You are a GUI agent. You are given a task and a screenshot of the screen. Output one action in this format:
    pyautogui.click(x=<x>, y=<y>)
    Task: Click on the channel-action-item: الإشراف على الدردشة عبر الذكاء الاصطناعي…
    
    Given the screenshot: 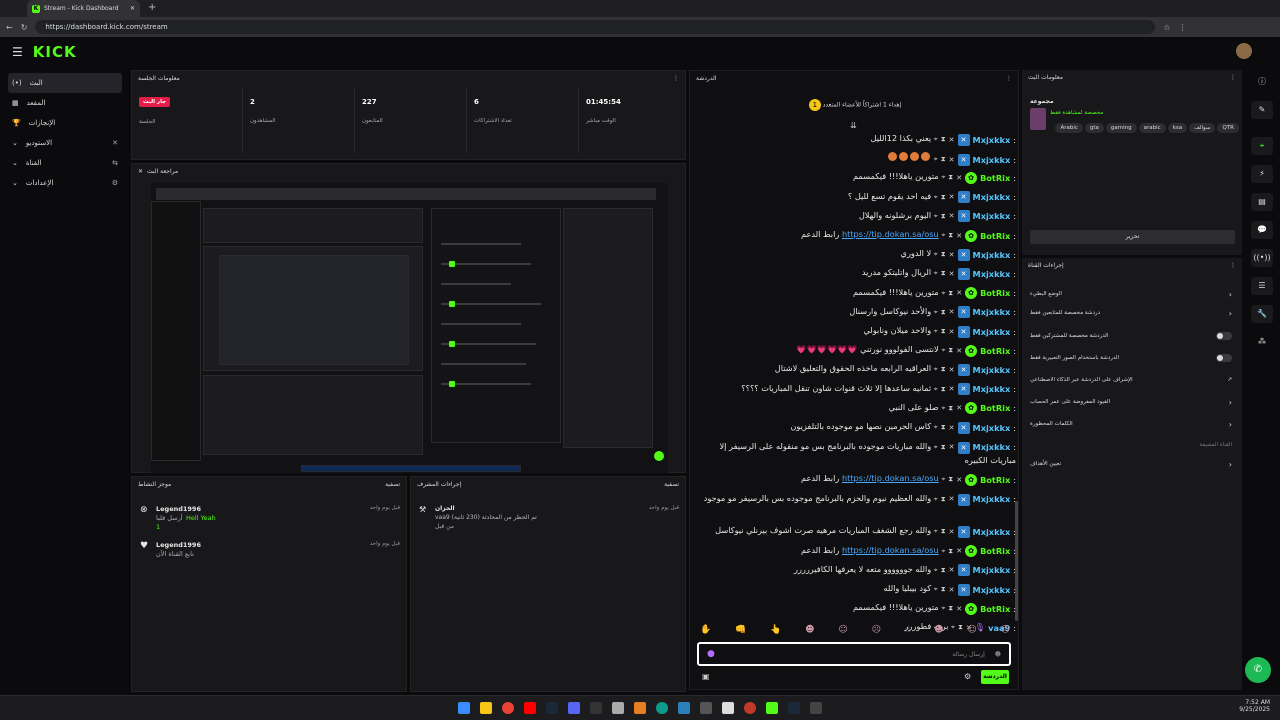 What is the action you would take?
    pyautogui.click(x=1131, y=380)
    